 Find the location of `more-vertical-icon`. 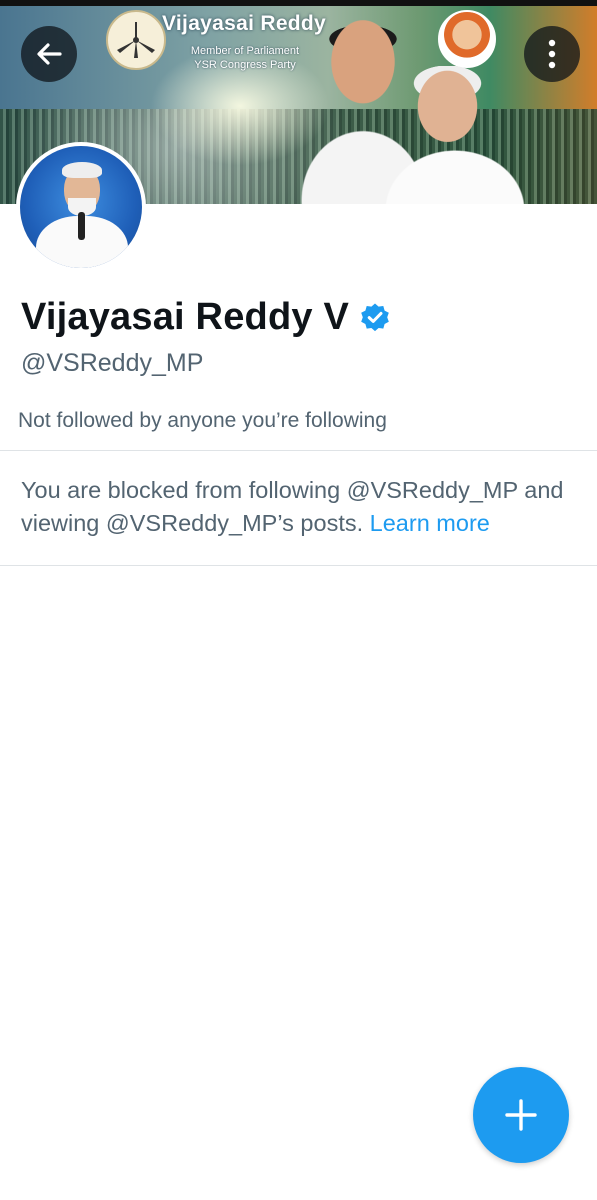

more-vertical-icon is located at coordinates (552, 54).